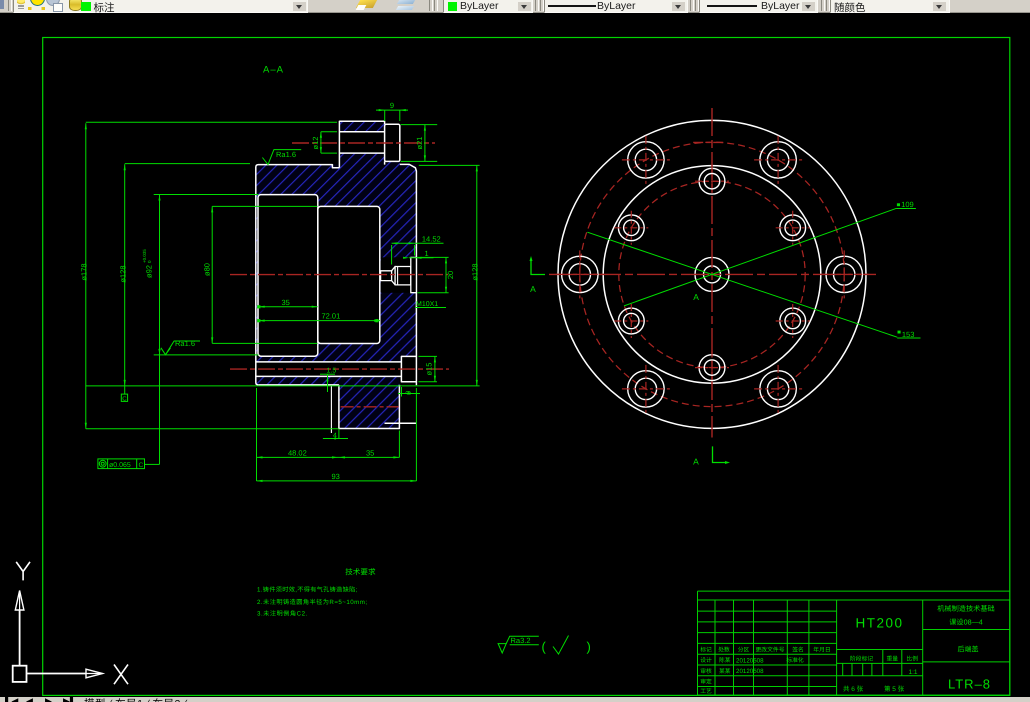 This screenshot has height=702, width=1030. I want to click on svg-text: M10X1, so click(427, 304).